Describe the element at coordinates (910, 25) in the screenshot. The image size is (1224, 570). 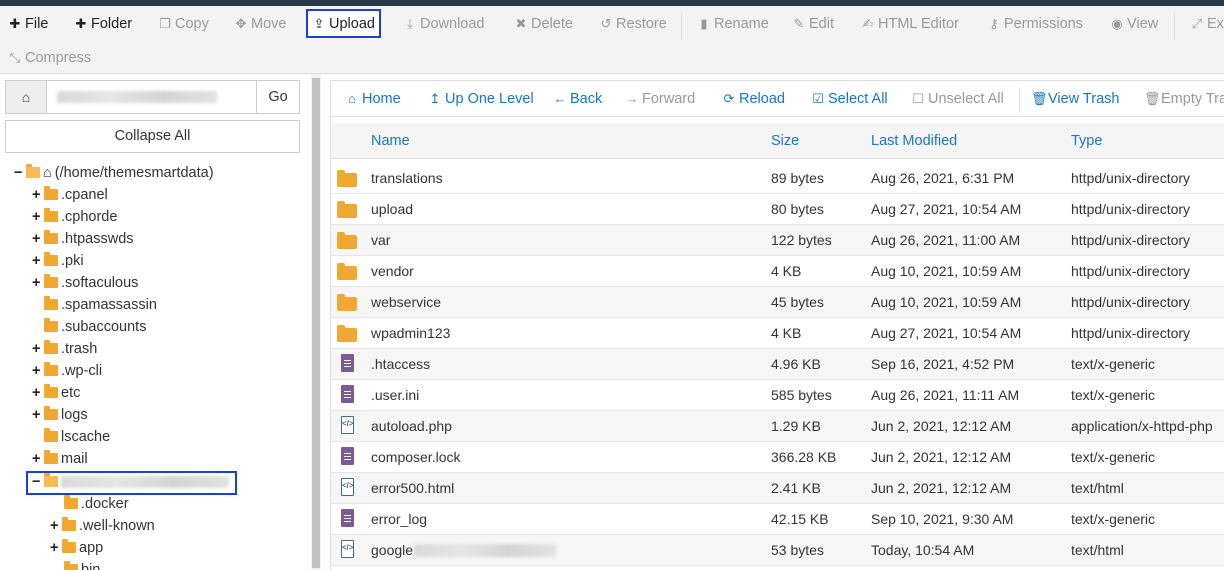
I see `html-editor-button: ✍ HTML Editor` at that location.